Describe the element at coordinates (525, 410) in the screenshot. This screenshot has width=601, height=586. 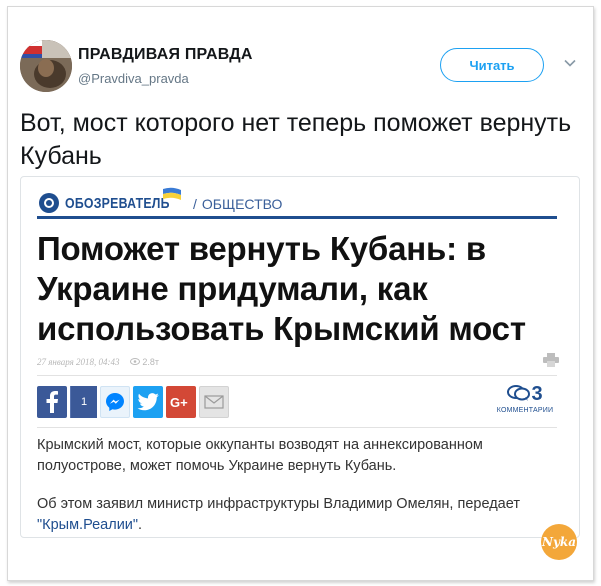
I see `comments-label: КОММЕНТАРИИ` at that location.